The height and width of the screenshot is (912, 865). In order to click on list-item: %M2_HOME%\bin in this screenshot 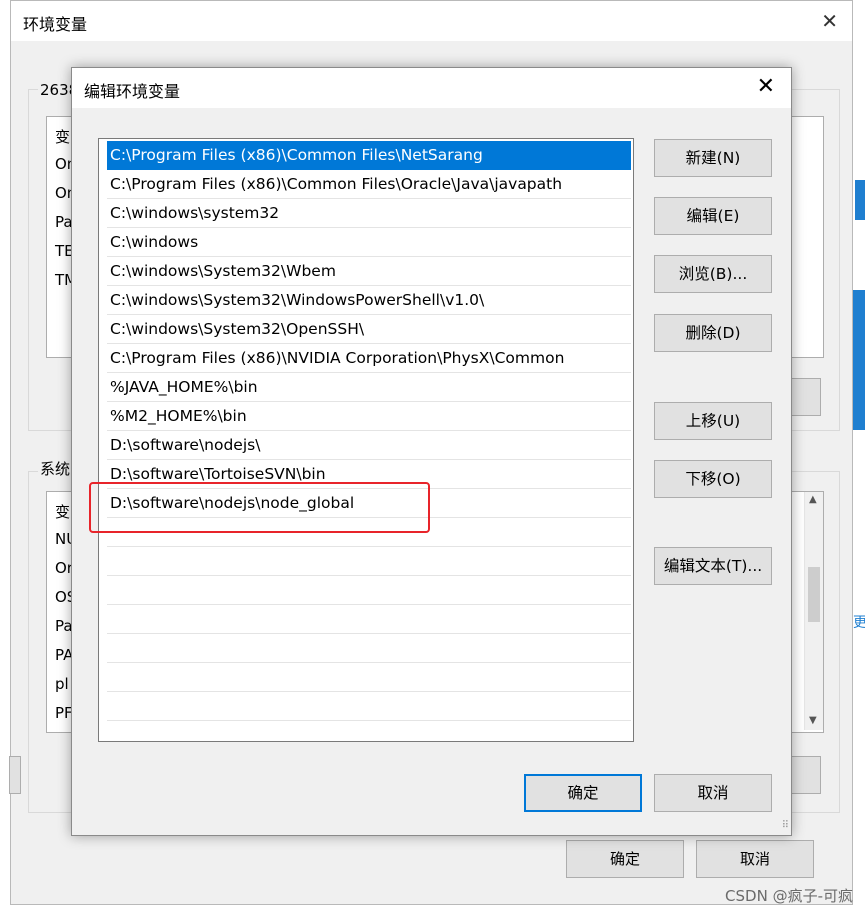, I will do `click(369, 416)`.